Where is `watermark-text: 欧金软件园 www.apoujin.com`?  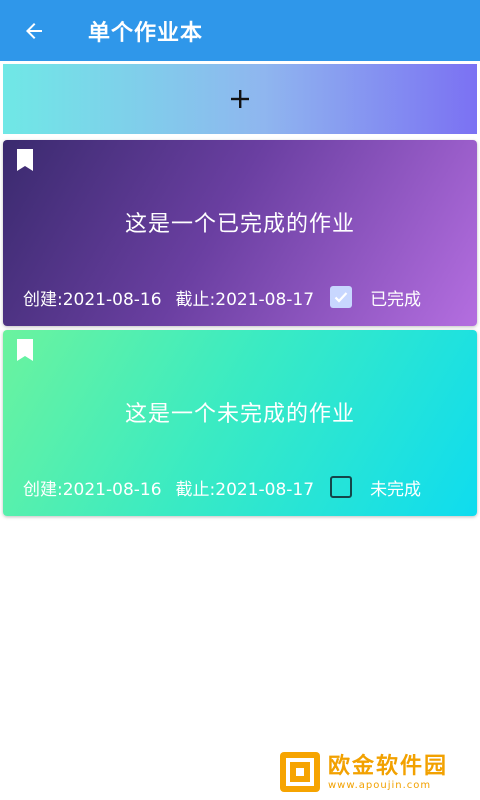
watermark-text: 欧金软件园 www.apoujin.com is located at coordinates (388, 772).